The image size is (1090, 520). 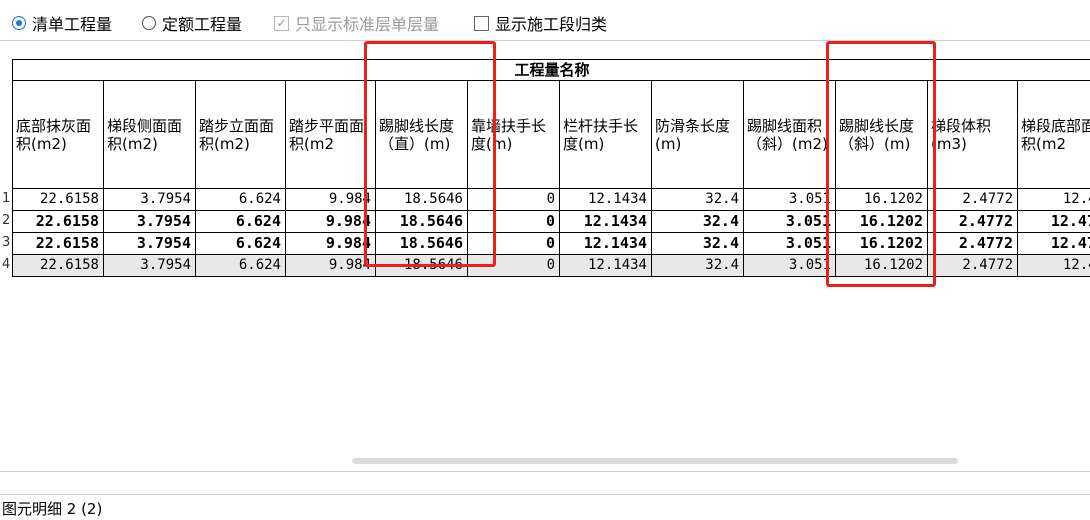 I want to click on column-header: 底部抹灰面积(m2), so click(x=58, y=135).